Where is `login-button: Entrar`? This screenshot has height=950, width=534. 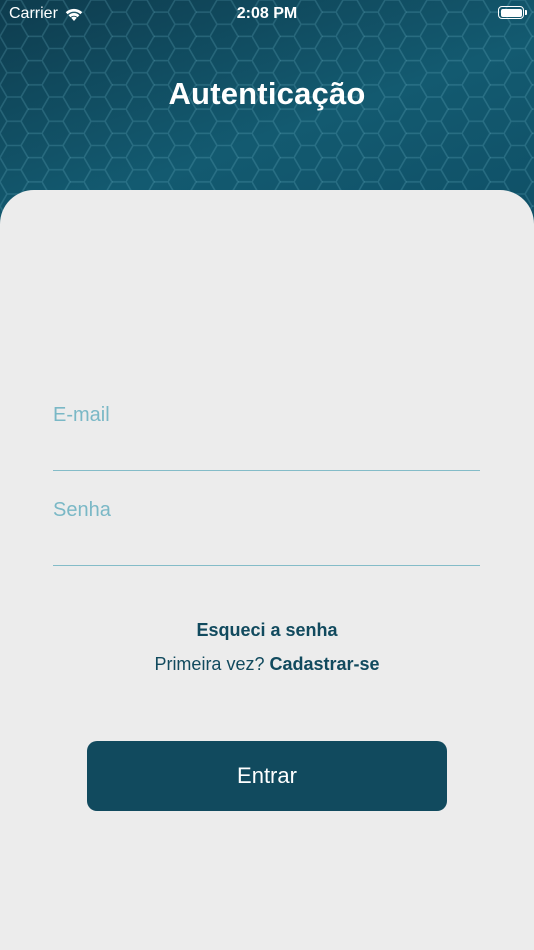
login-button: Entrar is located at coordinates (267, 776).